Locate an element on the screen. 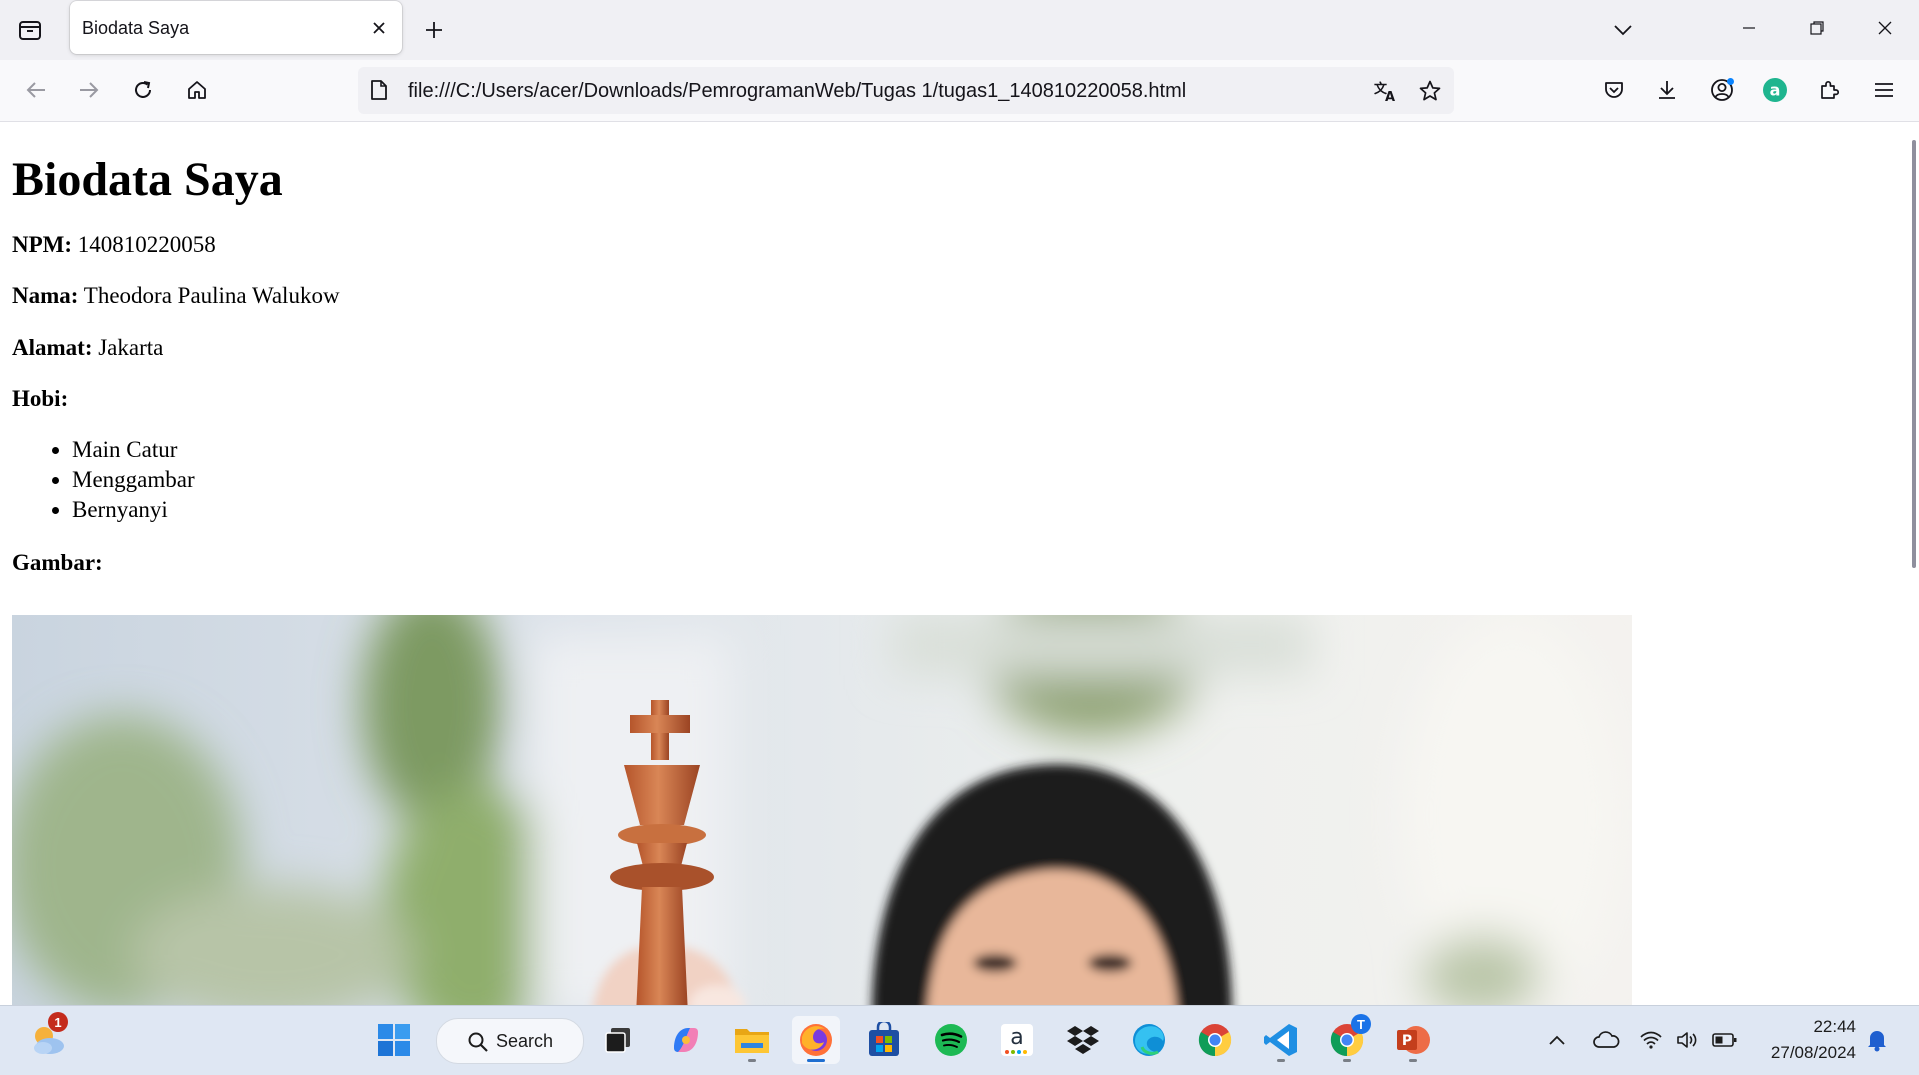 The width and height of the screenshot is (1919, 1075). extensions-button is located at coordinates (1830, 90).